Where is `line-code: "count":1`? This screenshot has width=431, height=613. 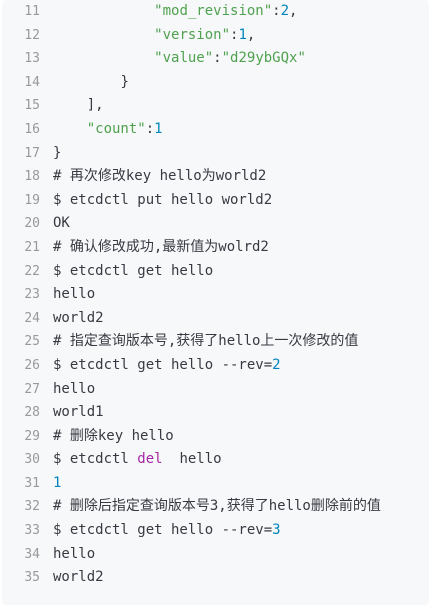 line-code: "count":1 is located at coordinates (108, 130).